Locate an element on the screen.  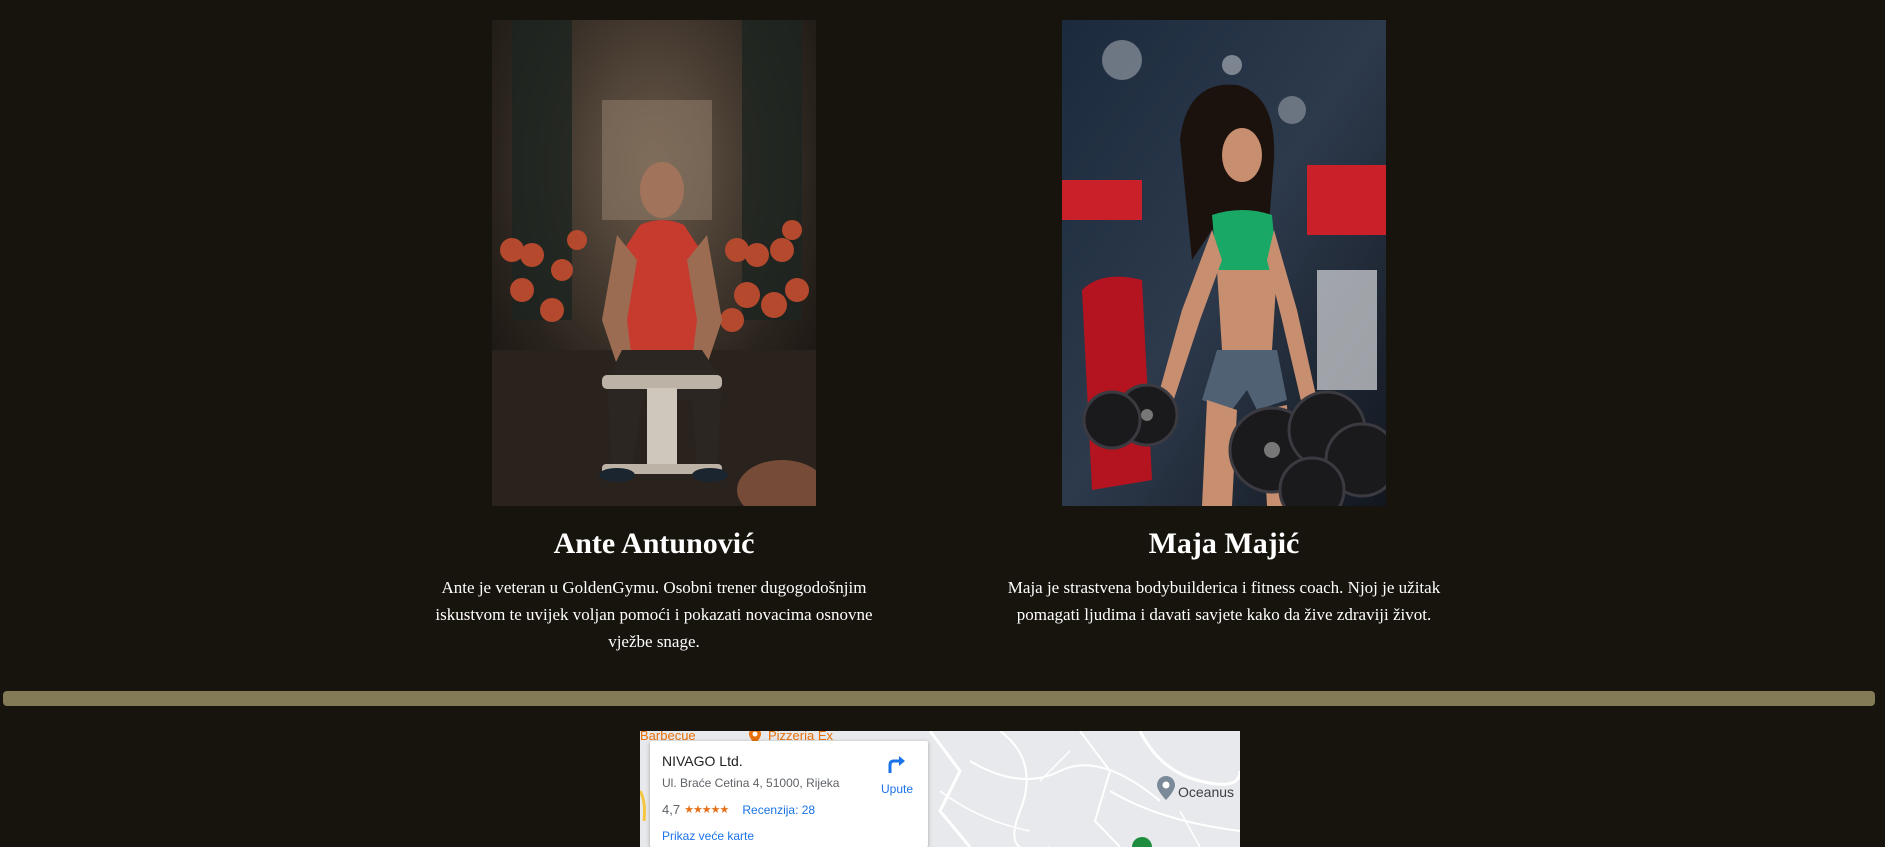
rating-stars-icon: ★★★★★ is located at coordinates (706, 810).